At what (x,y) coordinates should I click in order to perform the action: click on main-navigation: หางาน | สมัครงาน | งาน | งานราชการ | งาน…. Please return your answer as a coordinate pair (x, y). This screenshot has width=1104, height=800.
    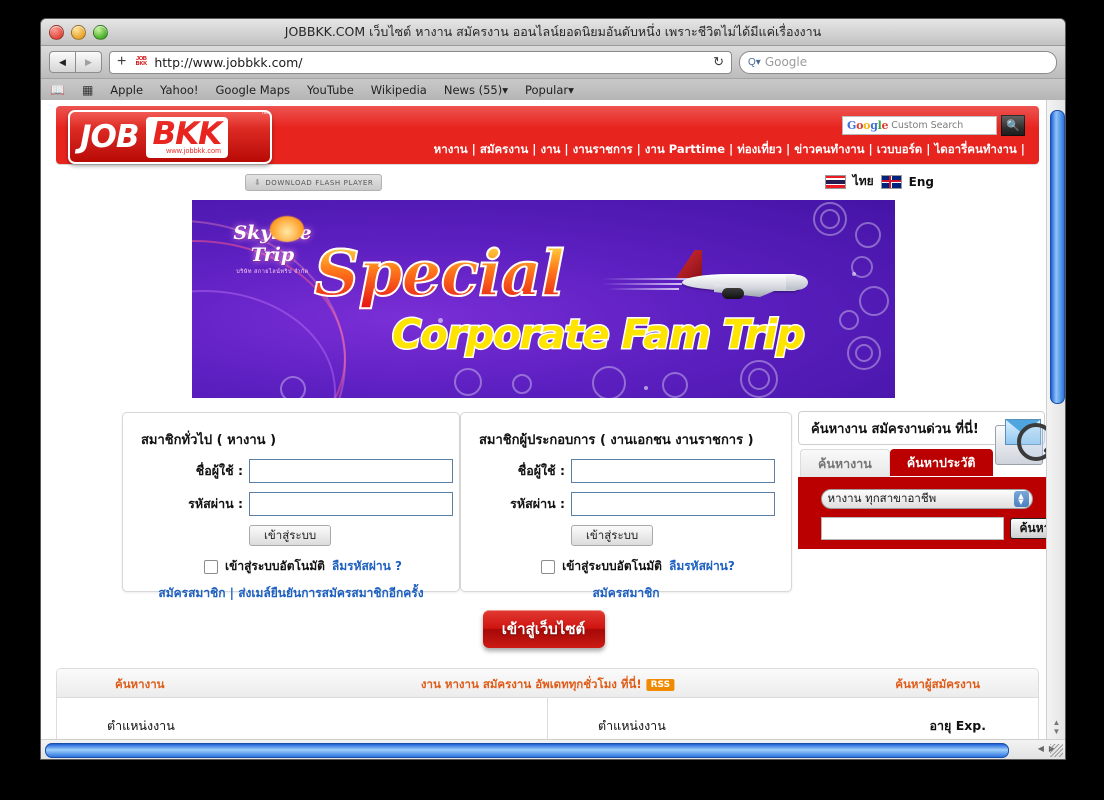
    Looking at the image, I should click on (729, 150).